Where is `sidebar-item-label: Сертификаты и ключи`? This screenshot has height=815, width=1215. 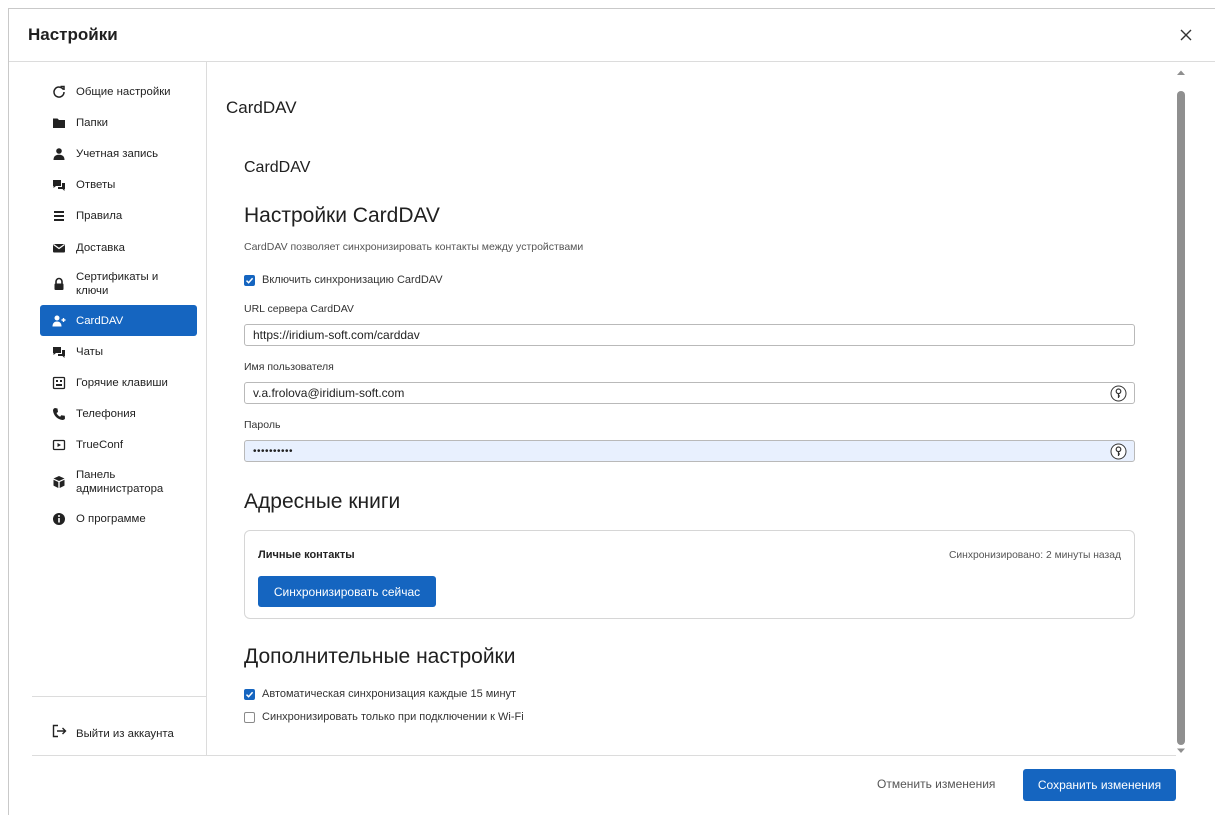
sidebar-item-label: Сертификаты и ключи is located at coordinates (117, 284).